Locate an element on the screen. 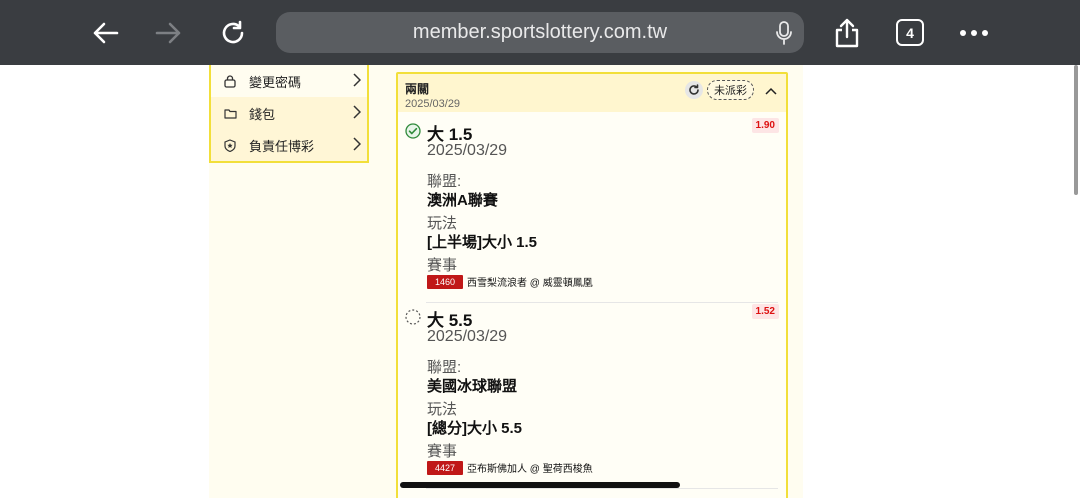 Image resolution: width=1080 pixels, height=498 pixels. more-button is located at coordinates (974, 33).